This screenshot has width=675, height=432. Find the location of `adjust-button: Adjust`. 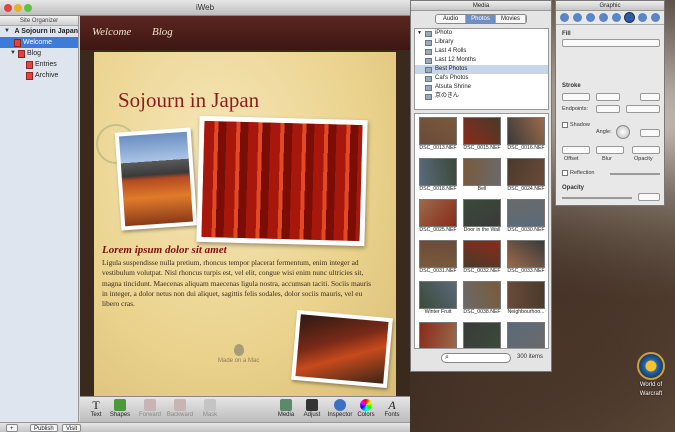

adjust-button: Adjust is located at coordinates (312, 408).